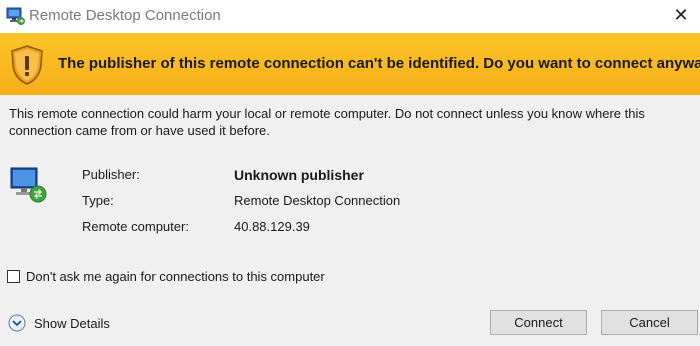  What do you see at coordinates (649, 322) in the screenshot?
I see `cancel-button: Cancel` at bounding box center [649, 322].